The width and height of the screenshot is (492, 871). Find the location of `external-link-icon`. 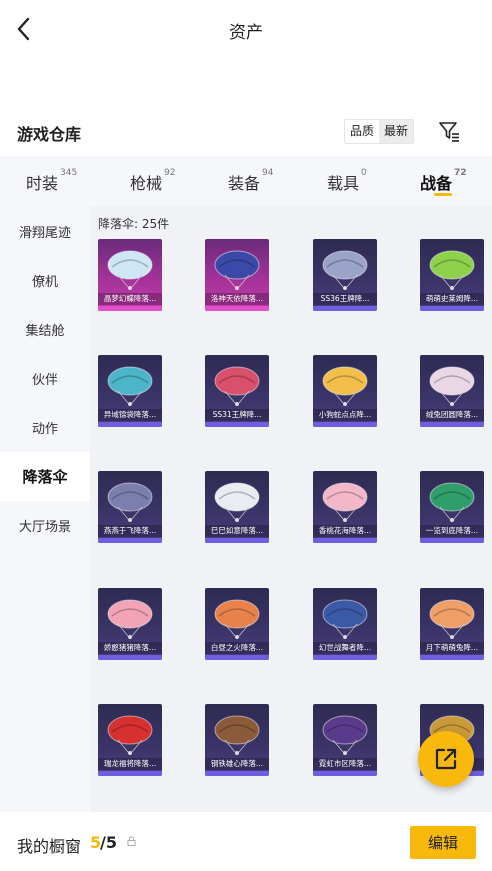

external-link-icon is located at coordinates (446, 759).